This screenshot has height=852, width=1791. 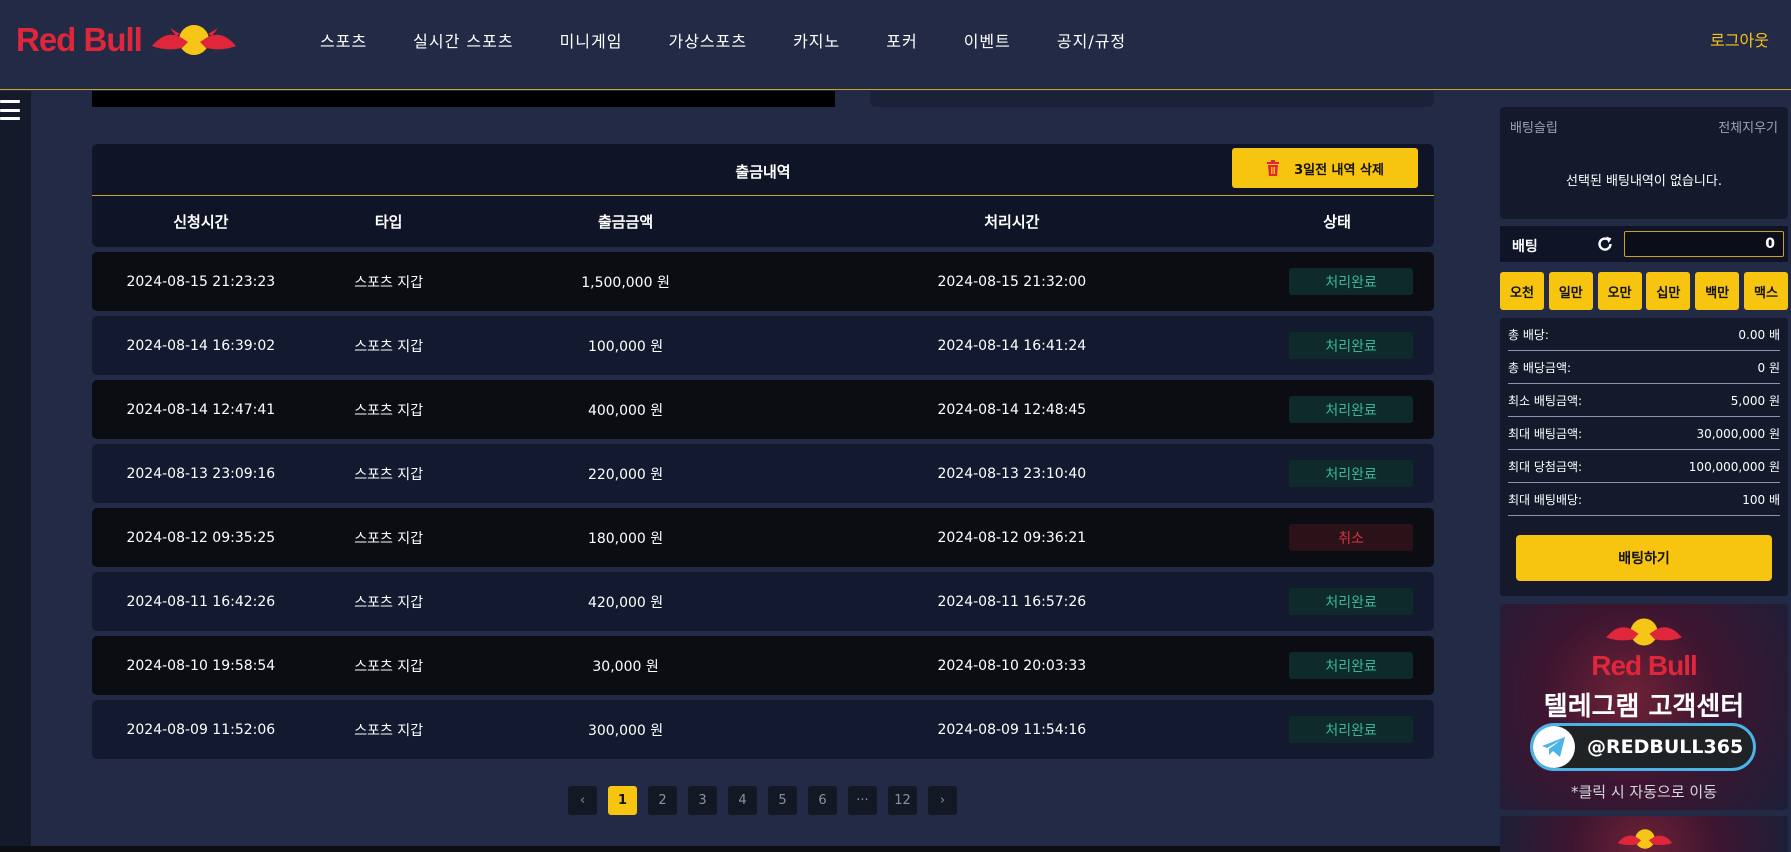 What do you see at coordinates (625, 602) in the screenshot?
I see `cell-amount: 420,000 원` at bounding box center [625, 602].